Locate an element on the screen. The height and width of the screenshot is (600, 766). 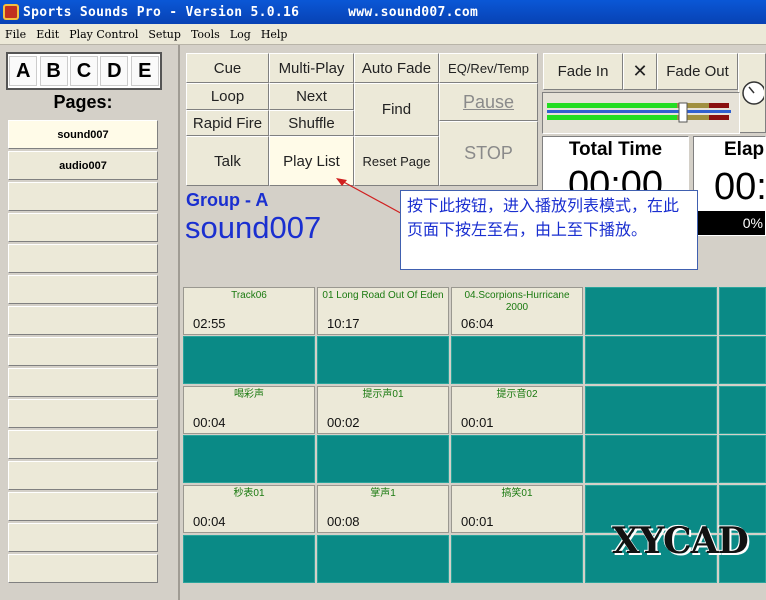
sound-cell: 01 Long Road Out Of Eden 10:17 is located at coordinates (383, 311).